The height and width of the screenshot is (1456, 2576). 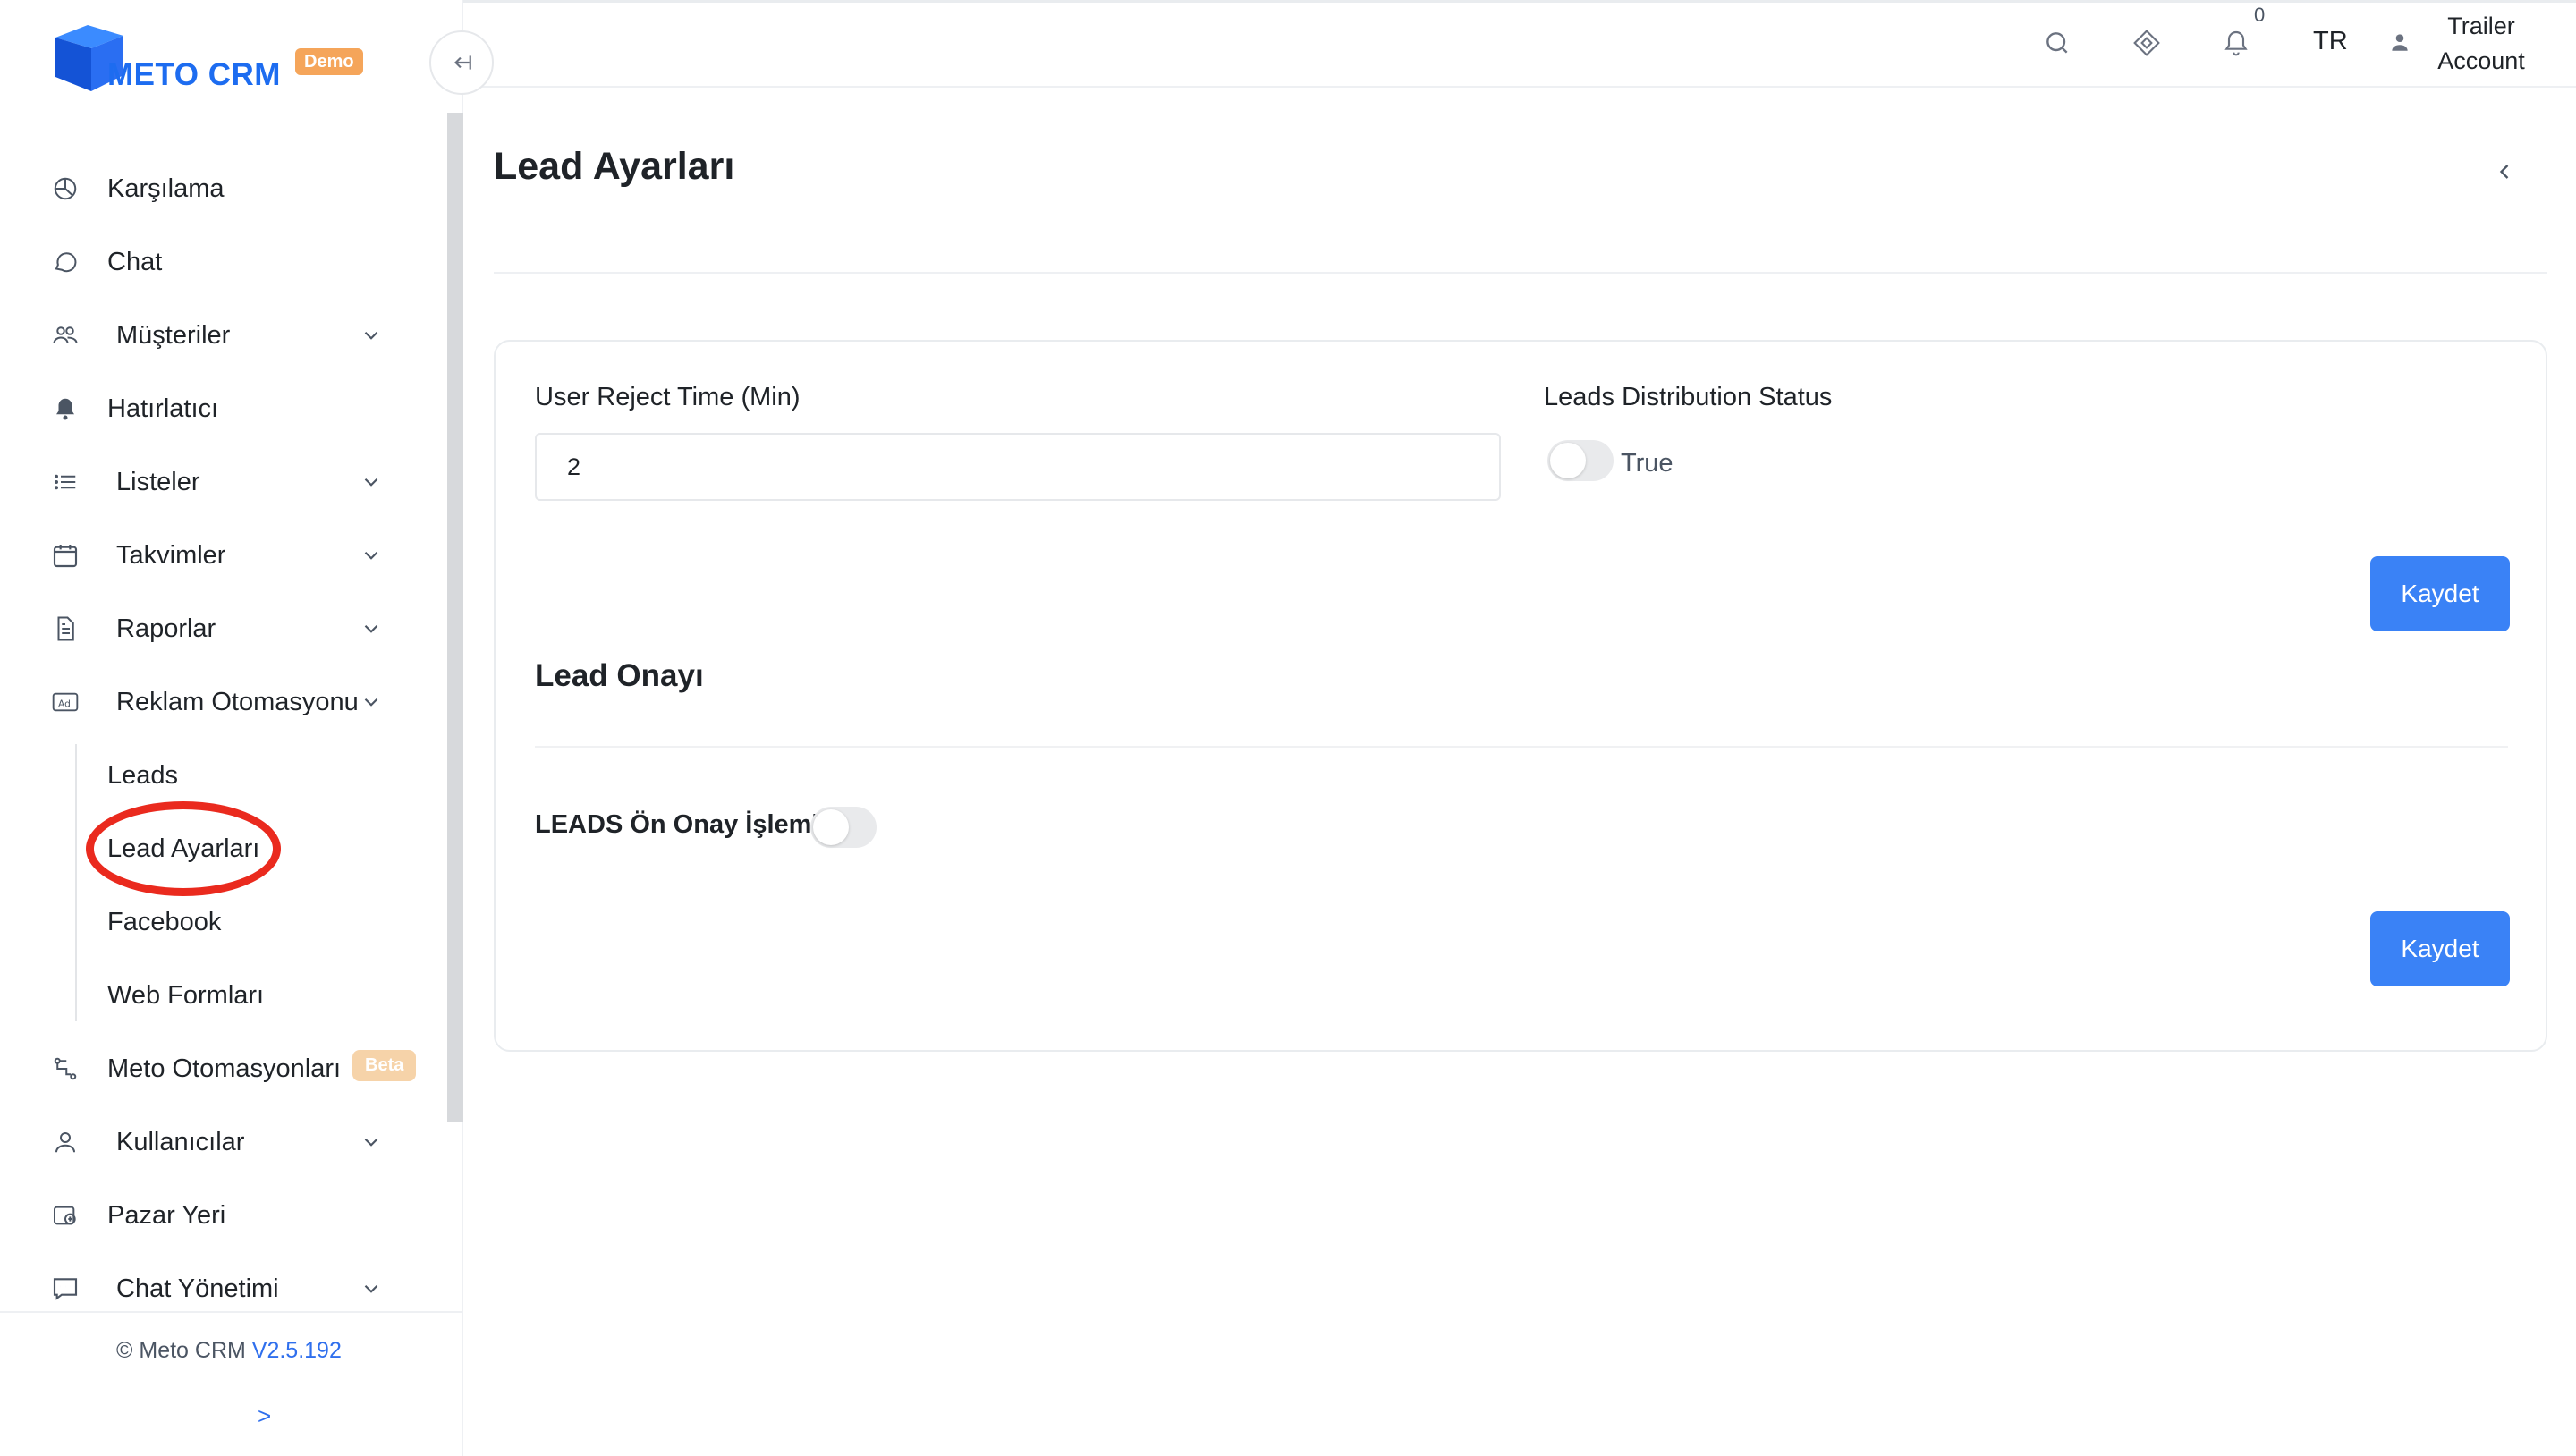 I want to click on sidebar-subitem-lead-ayarlari: Lead Ayarları, so click(x=210, y=848).